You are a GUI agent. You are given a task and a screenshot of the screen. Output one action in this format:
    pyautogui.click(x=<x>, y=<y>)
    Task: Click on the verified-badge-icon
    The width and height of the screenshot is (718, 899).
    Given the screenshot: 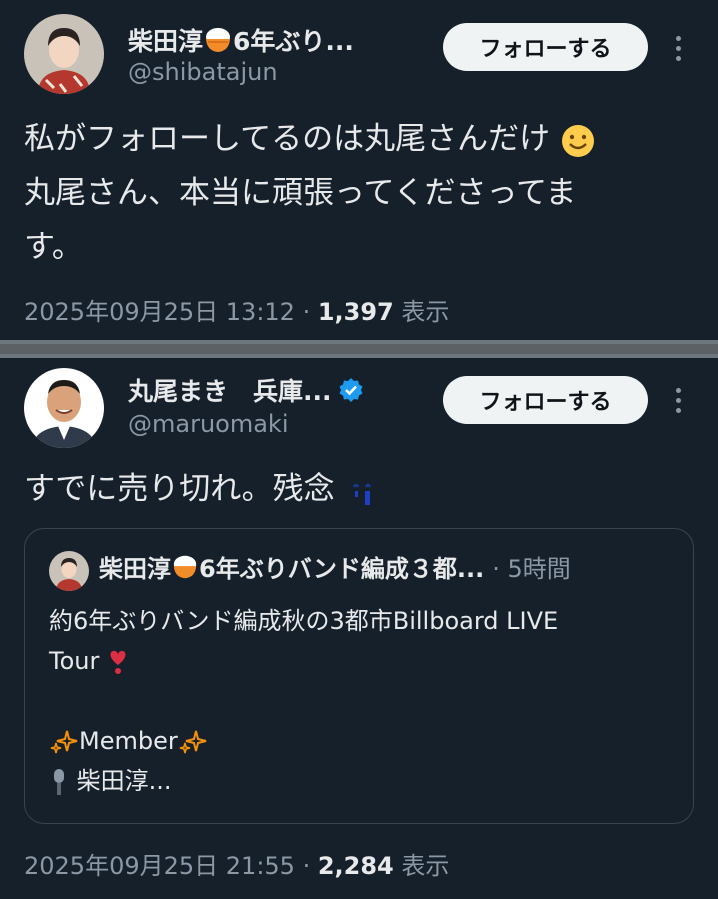 What is the action you would take?
    pyautogui.click(x=350, y=390)
    